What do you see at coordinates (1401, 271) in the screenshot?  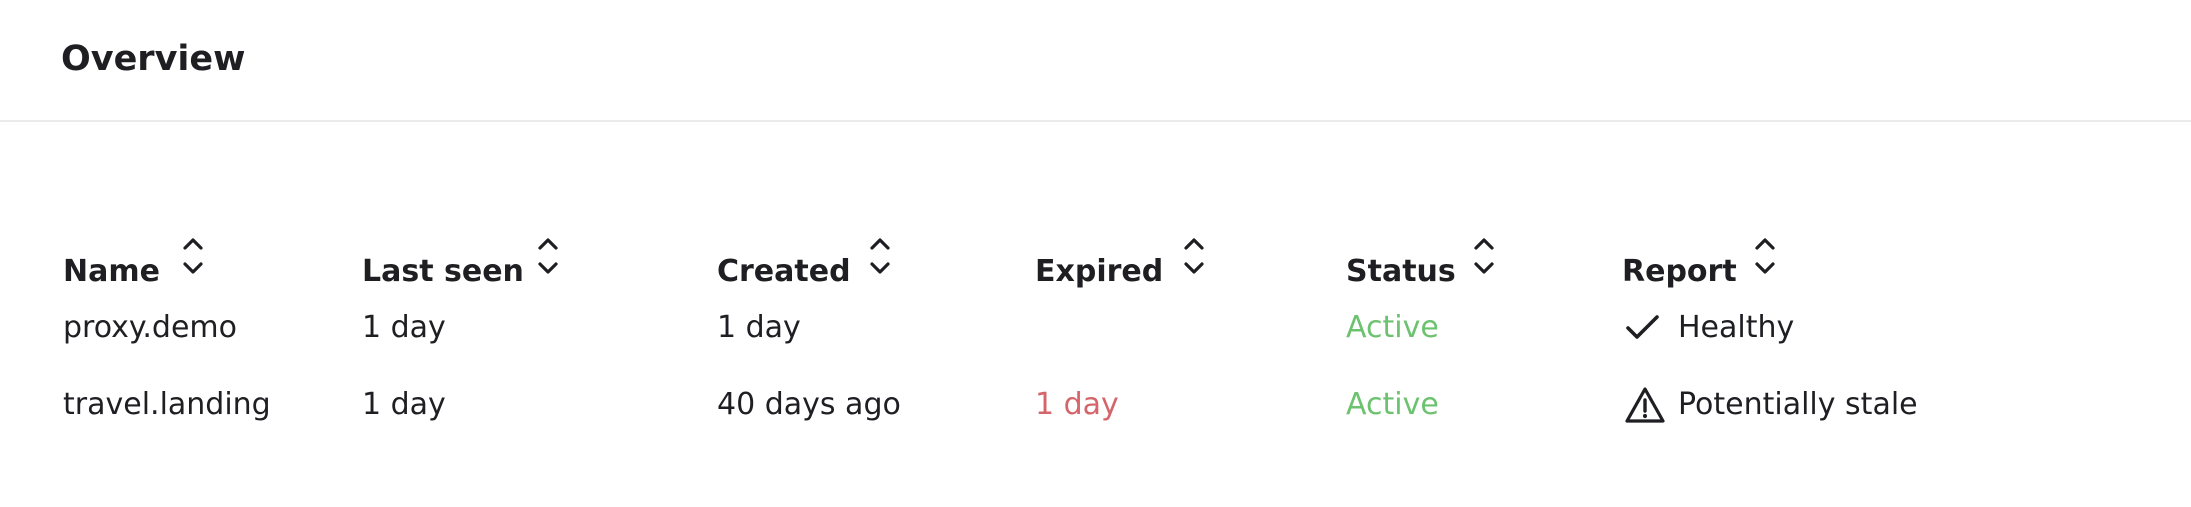 I see `column-header-label: Status` at bounding box center [1401, 271].